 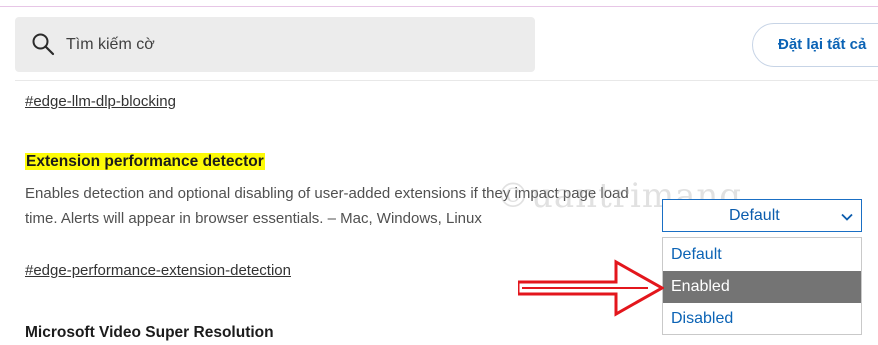 I want to click on option-default: Default, so click(x=762, y=255).